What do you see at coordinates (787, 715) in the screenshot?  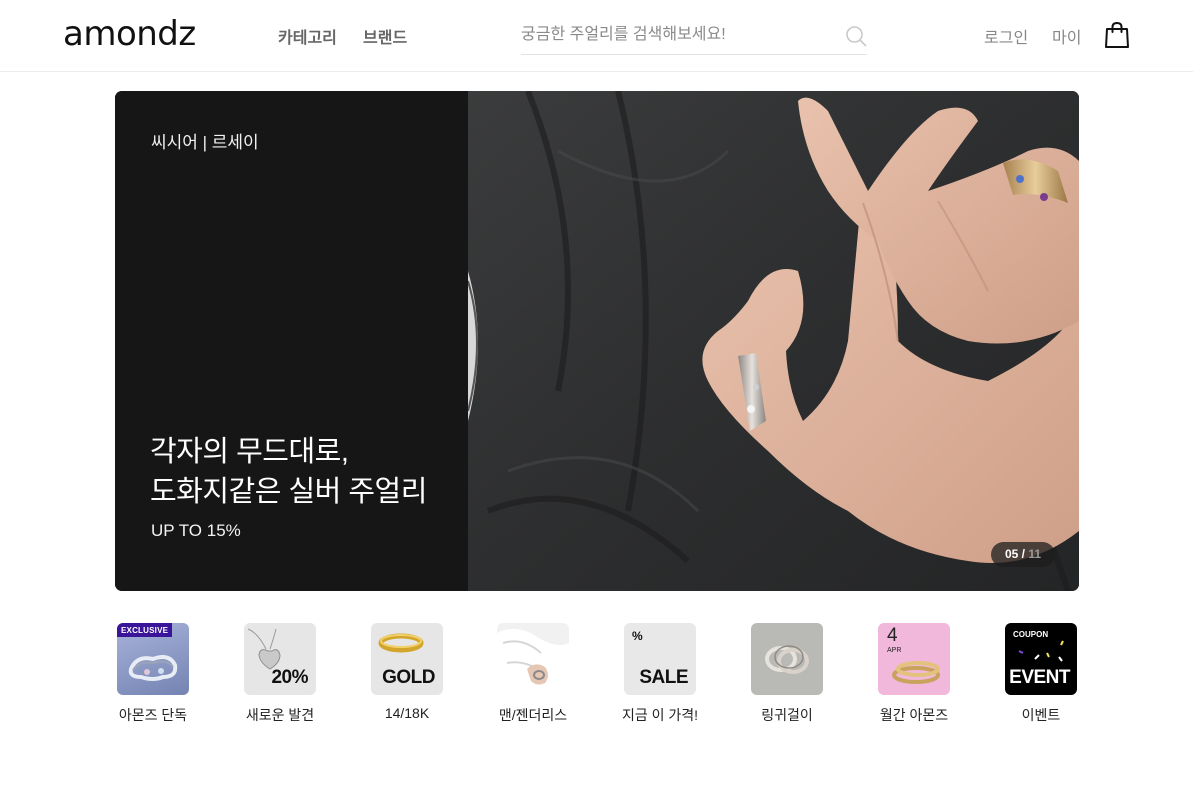 I see `category-label: 링귀걸이` at bounding box center [787, 715].